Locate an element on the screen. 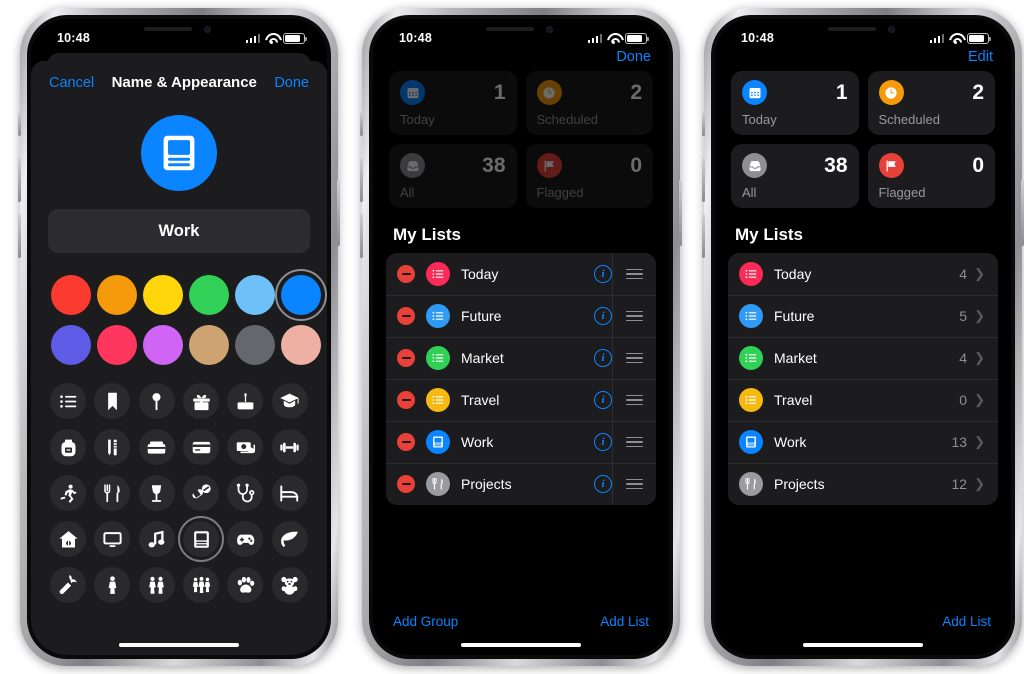 The image size is (1024, 674). icon-option-birthday-cake is located at coordinates (245, 401).